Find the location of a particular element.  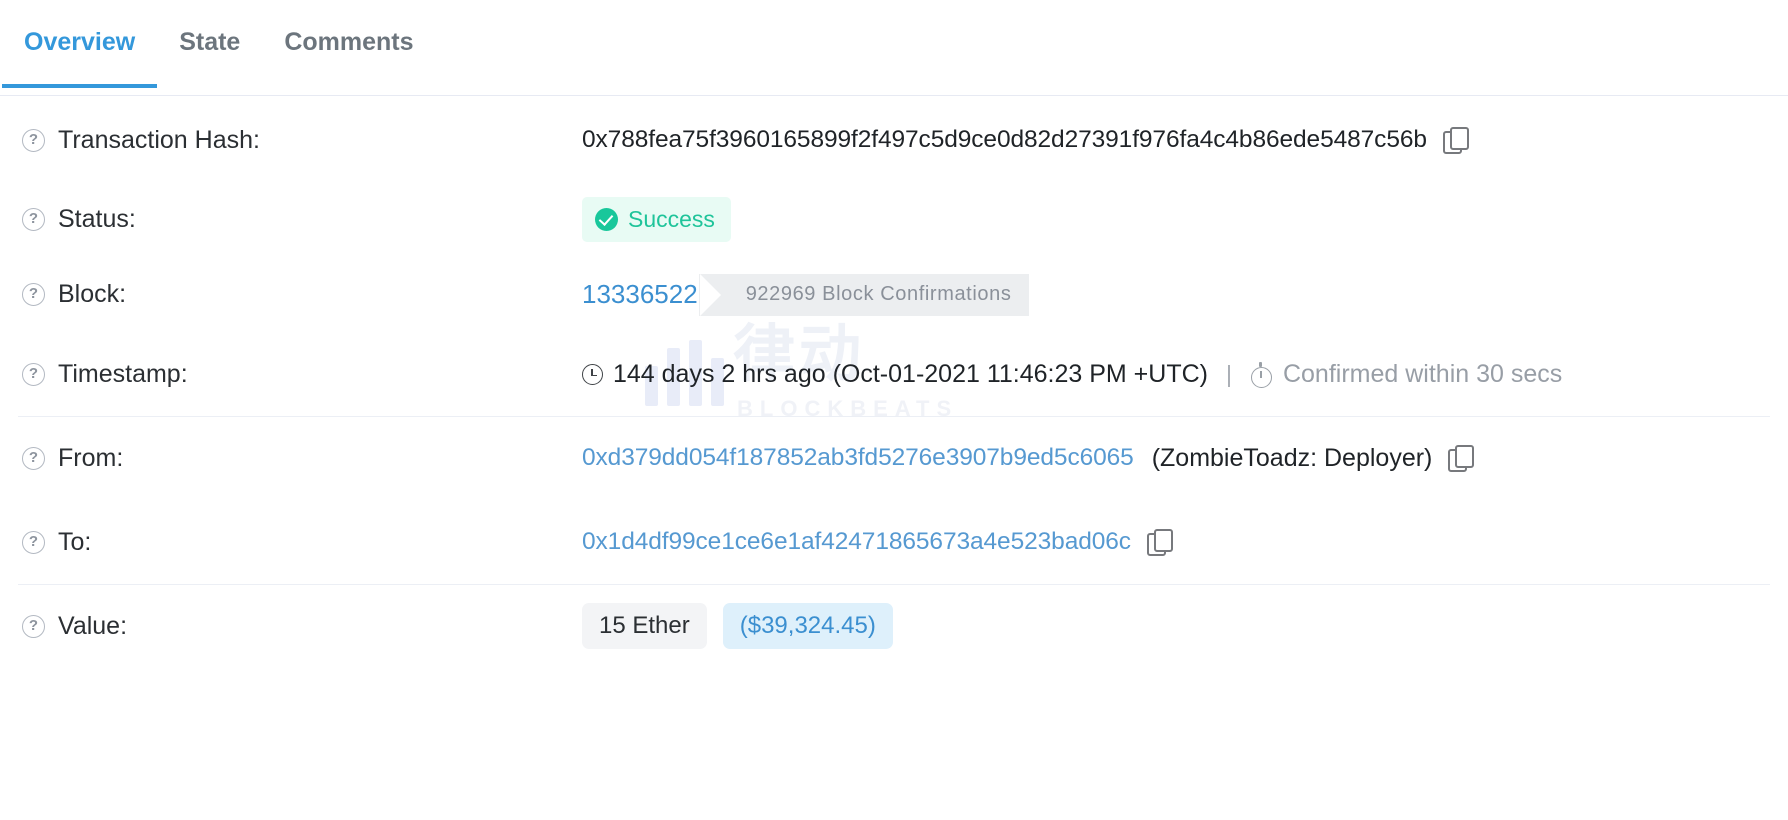

block-confirmations-text: 922969 Block Confirmations is located at coordinates (874, 294).